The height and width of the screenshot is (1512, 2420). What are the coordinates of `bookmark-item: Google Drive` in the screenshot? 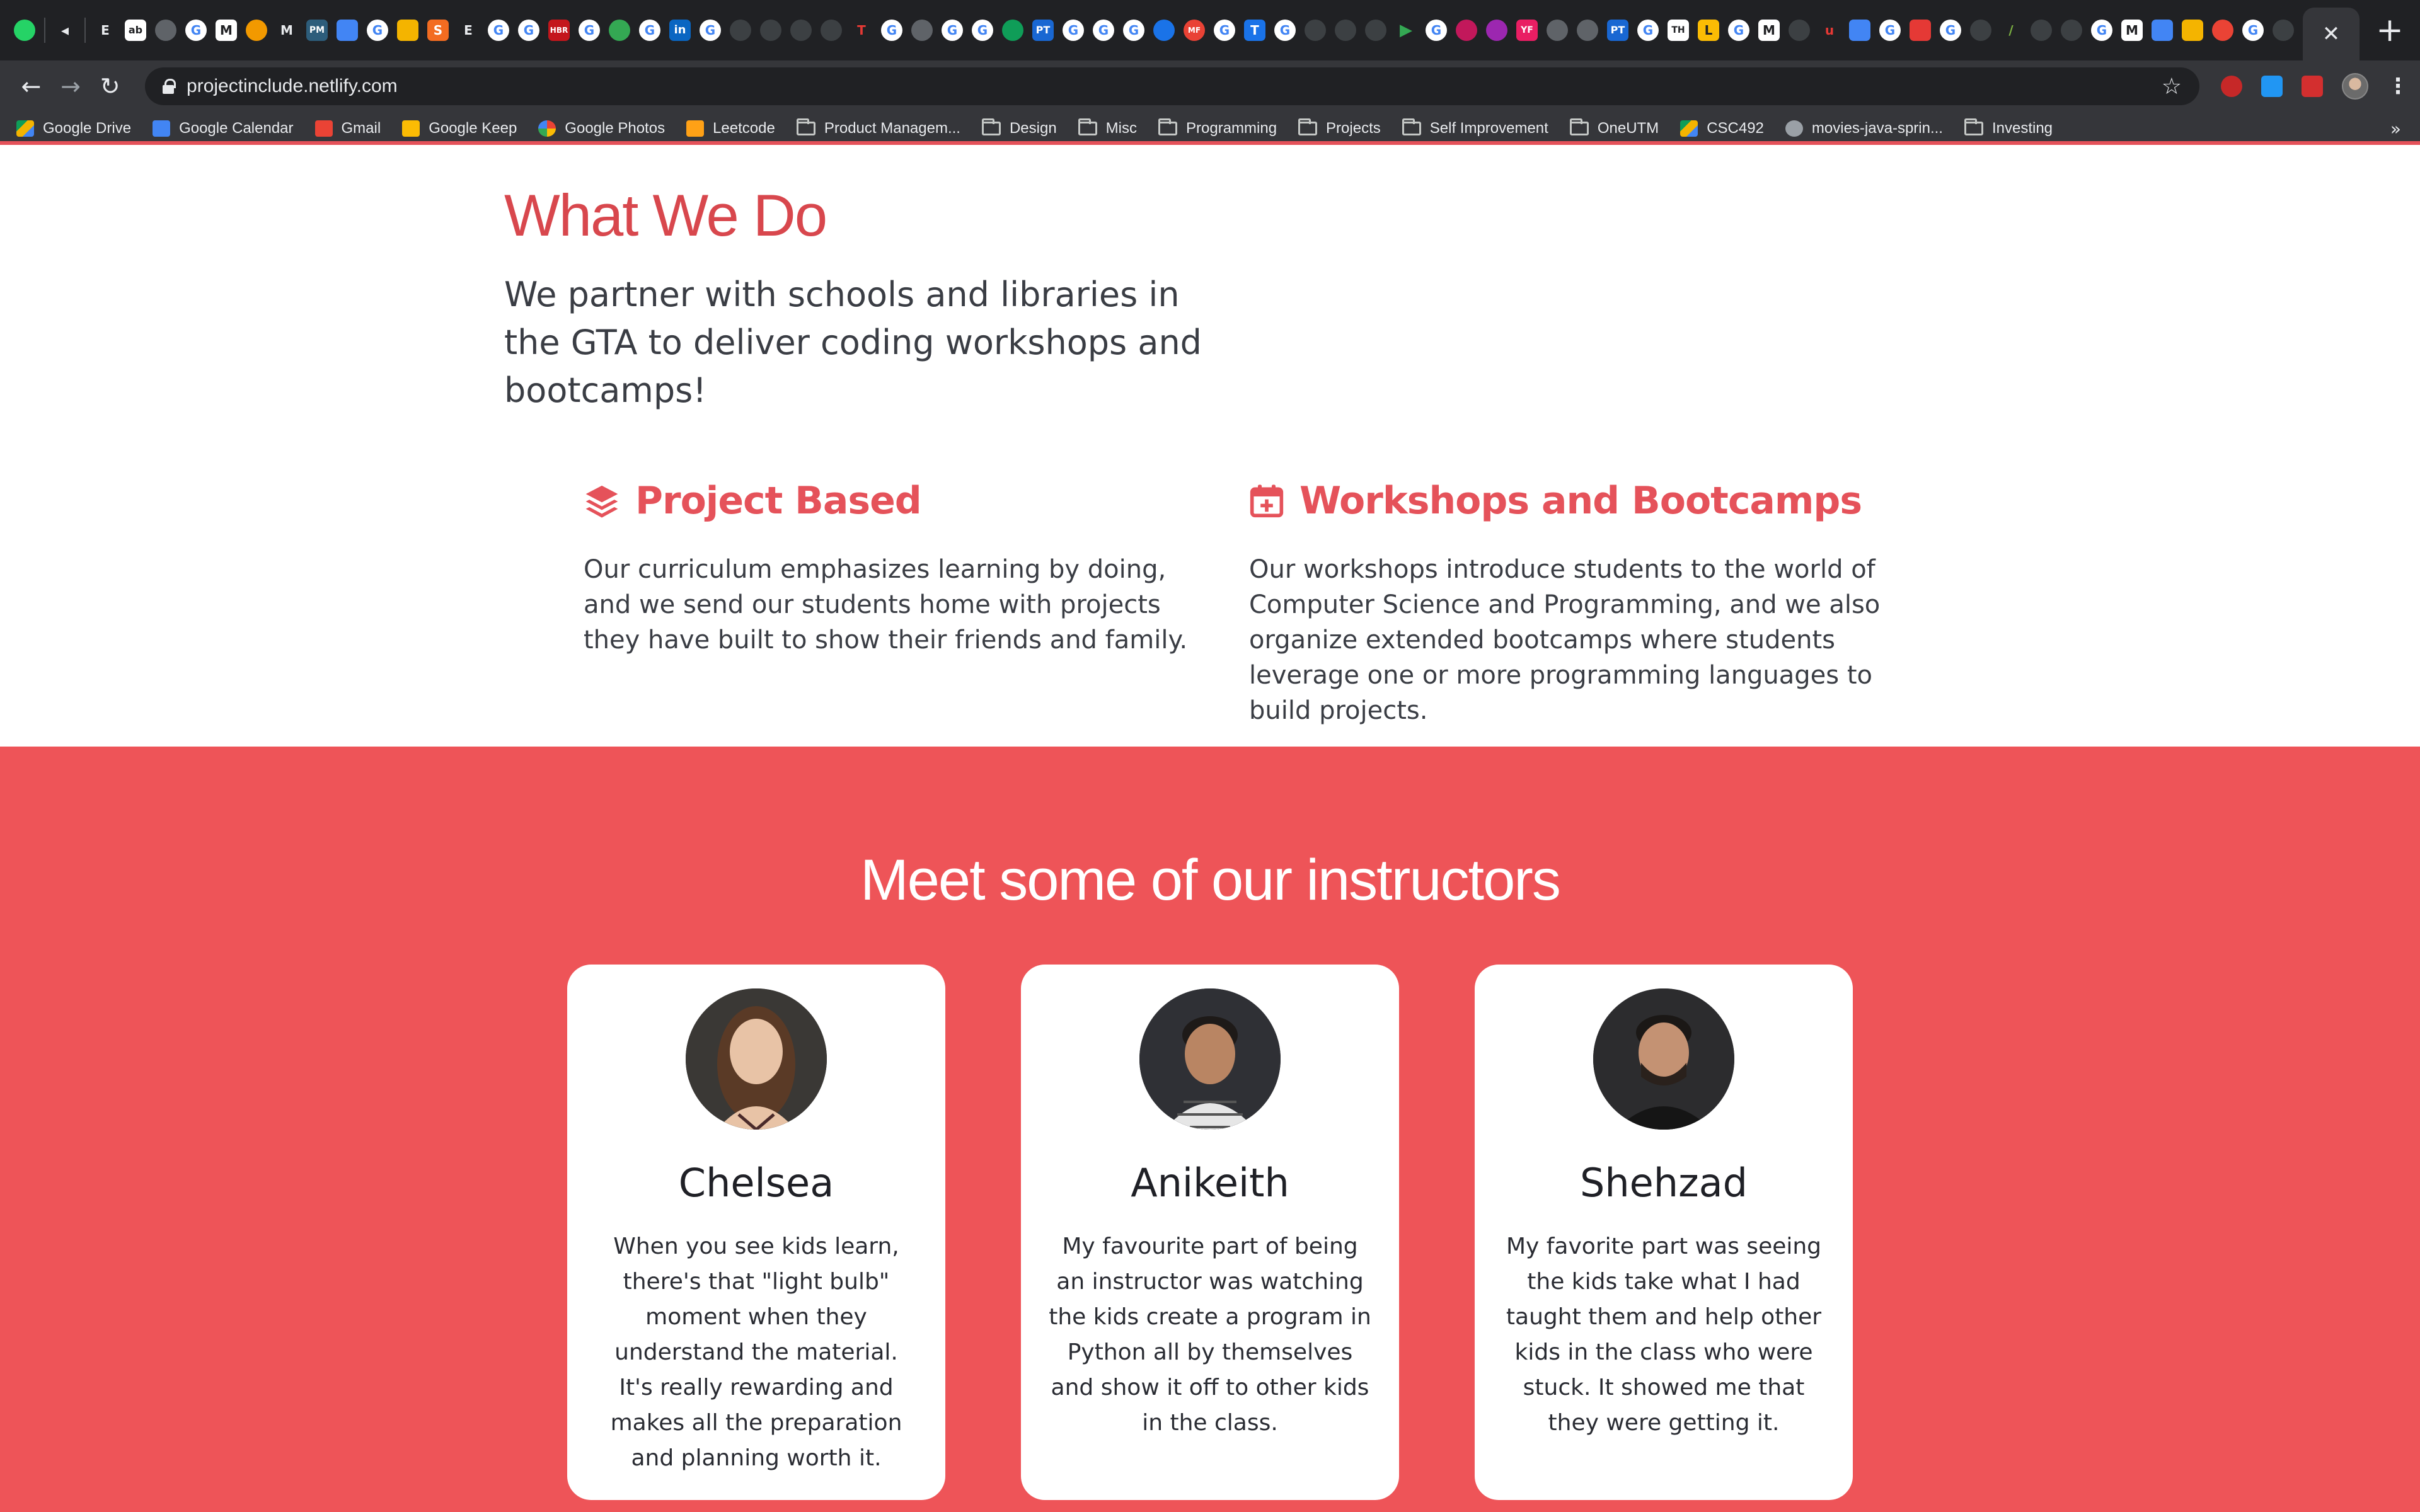 It's located at (73, 128).